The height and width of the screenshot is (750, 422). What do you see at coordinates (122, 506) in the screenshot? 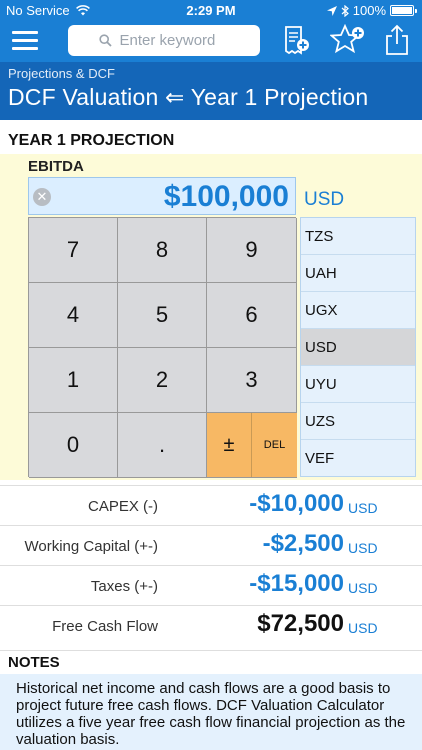
I see `result-label: CAPEX (-)` at bounding box center [122, 506].